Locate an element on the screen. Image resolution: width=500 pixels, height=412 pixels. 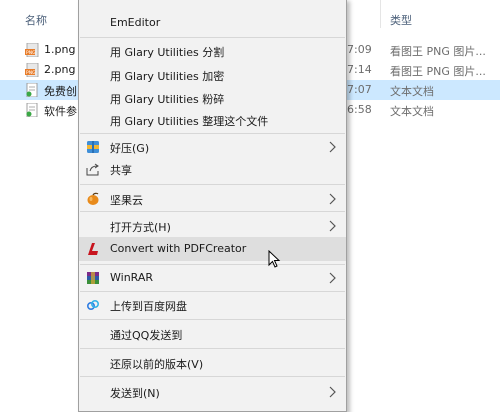
file-modified-time: 7:07 is located at coordinates (359, 89).